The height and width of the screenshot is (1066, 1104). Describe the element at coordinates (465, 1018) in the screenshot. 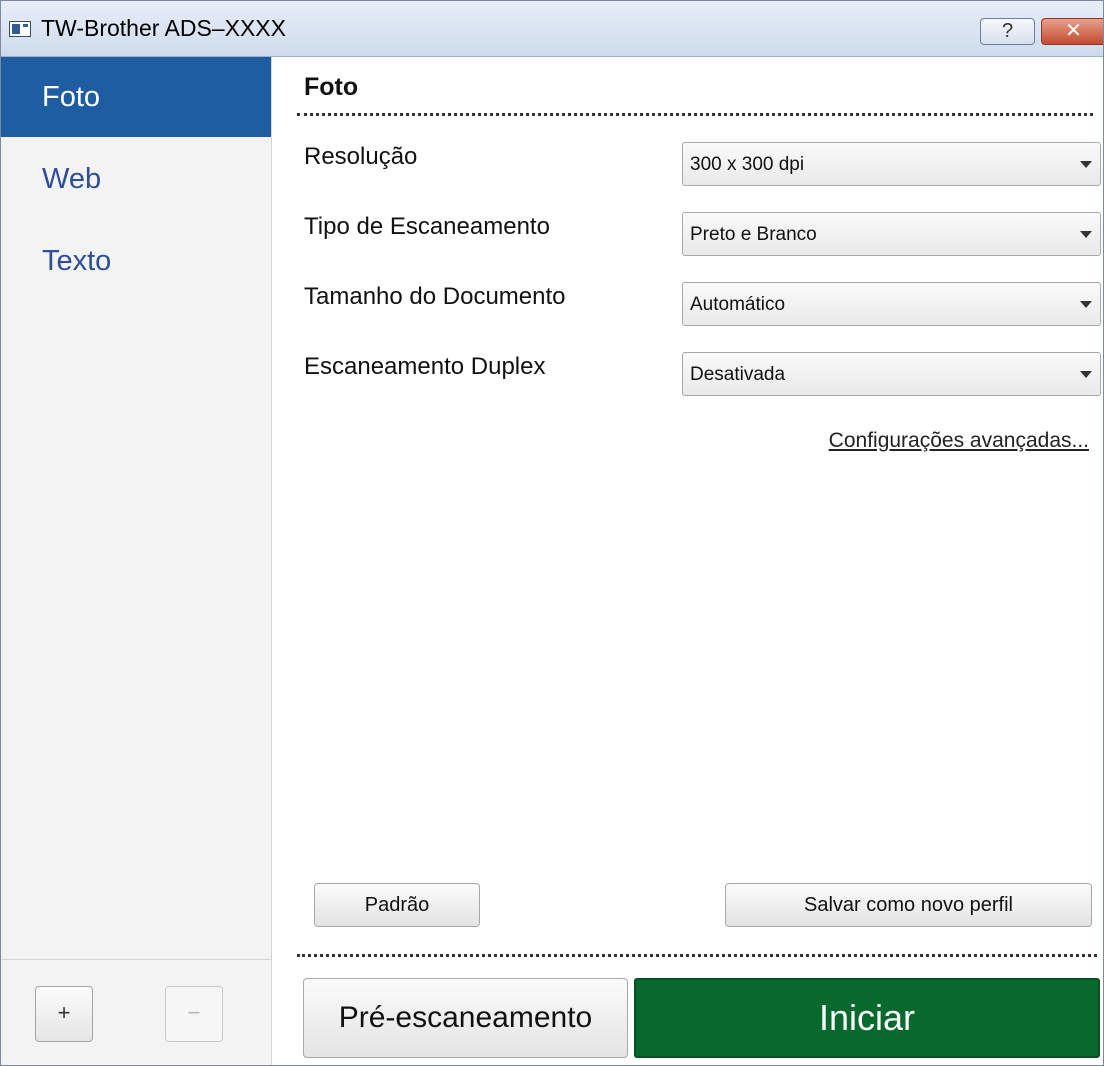

I see `prescan-button: Pré-escaneamento` at that location.